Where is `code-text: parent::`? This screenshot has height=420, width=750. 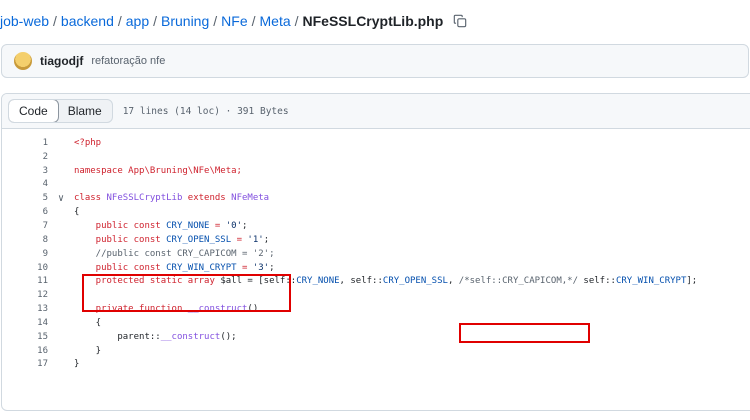
code-text: parent:: is located at coordinates (117, 336).